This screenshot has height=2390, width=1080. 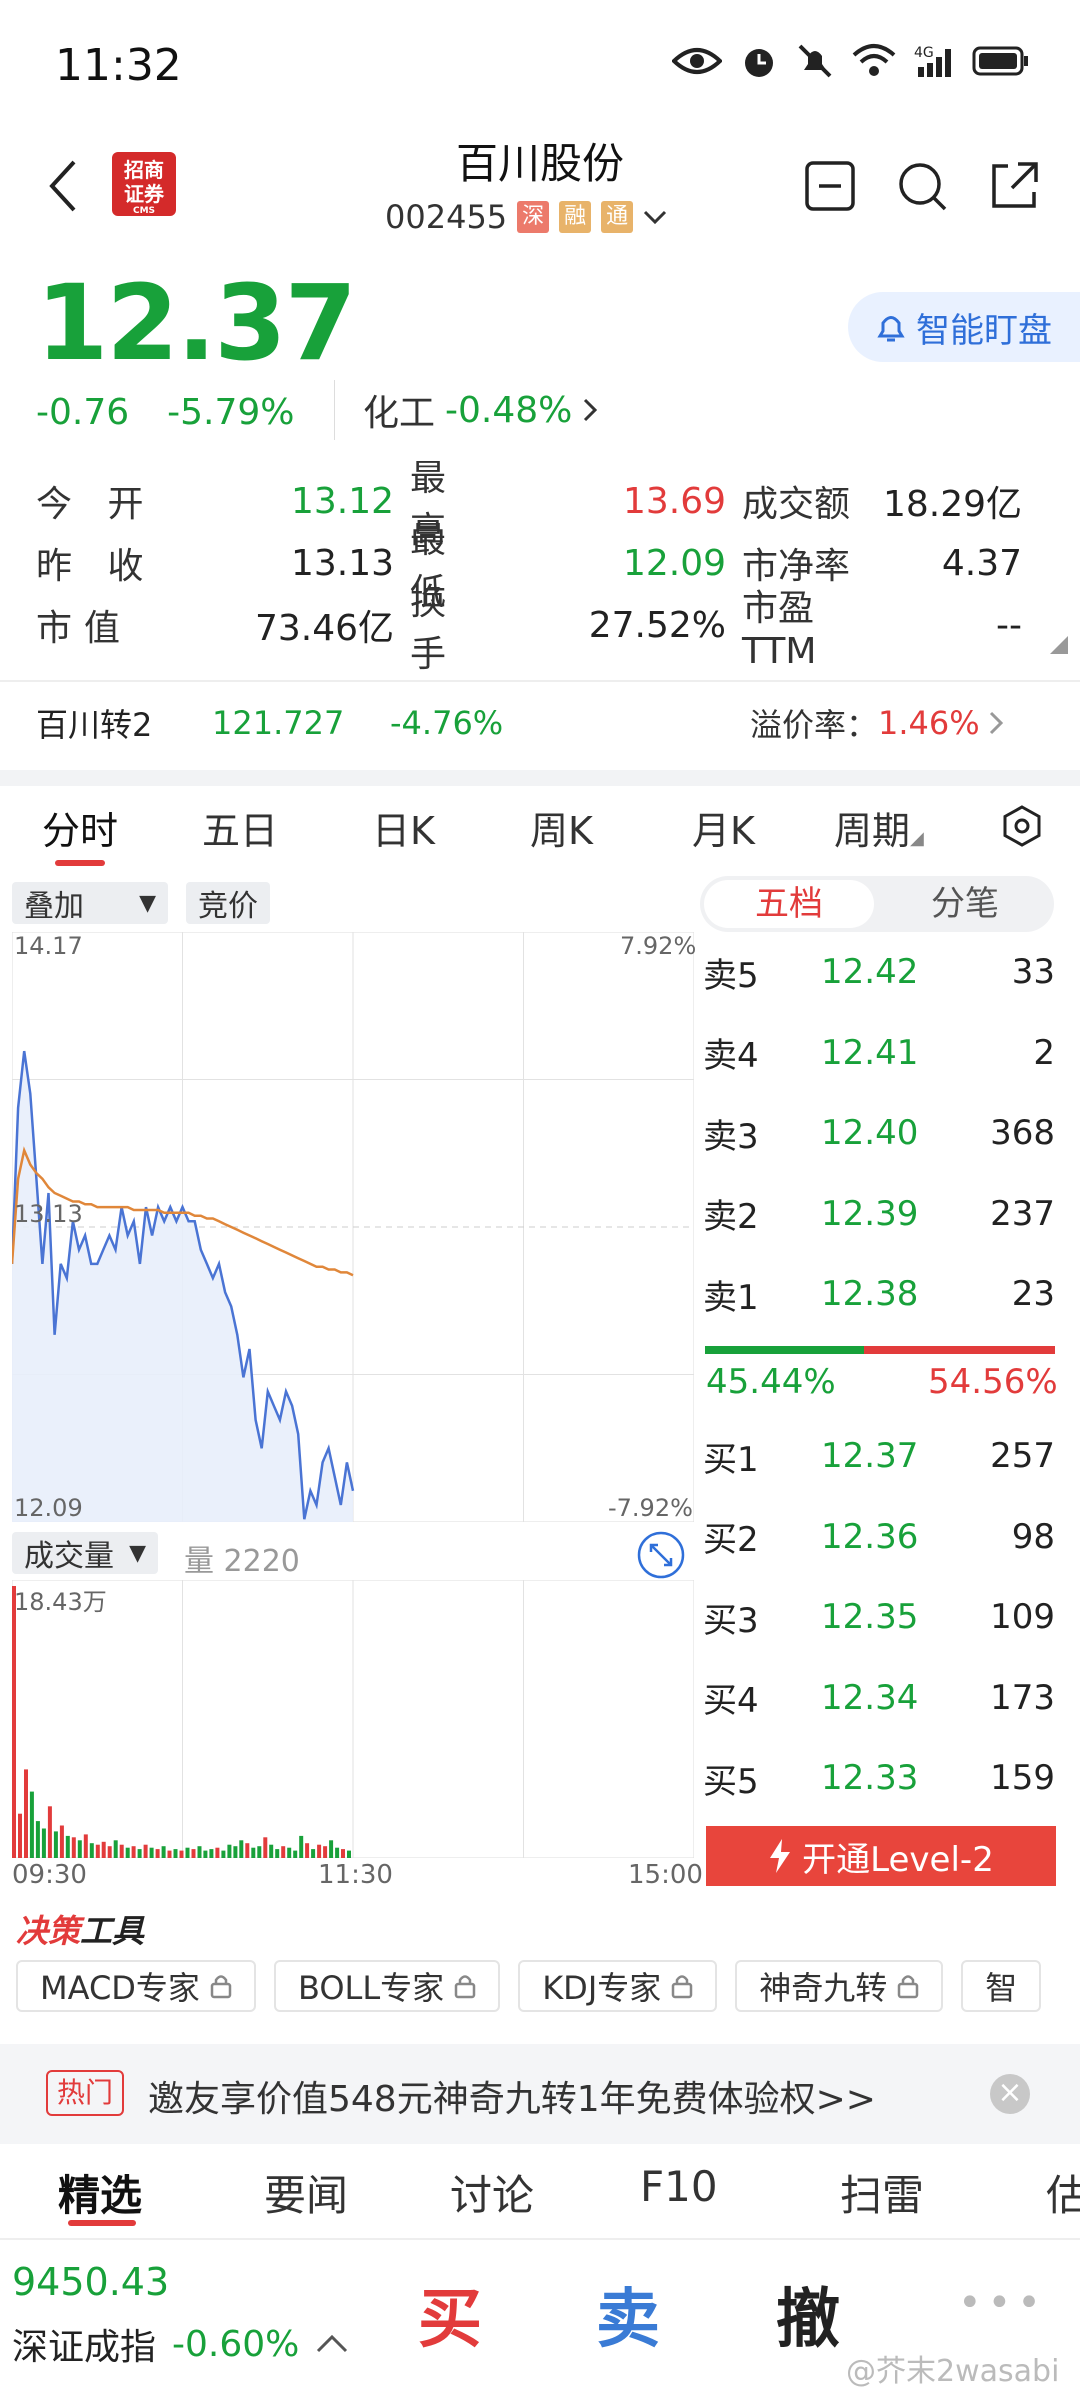 I want to click on tab-weekly-k: 周K, so click(x=561, y=827).